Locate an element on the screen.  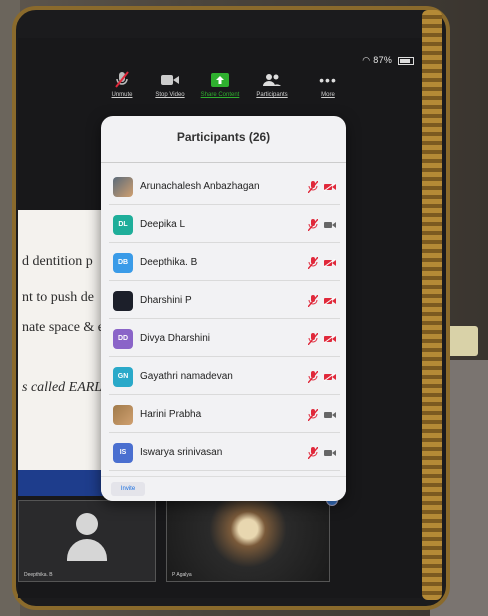
participant-row: Arunachalesh Anbazhagan is located at coordinates (224, 187).